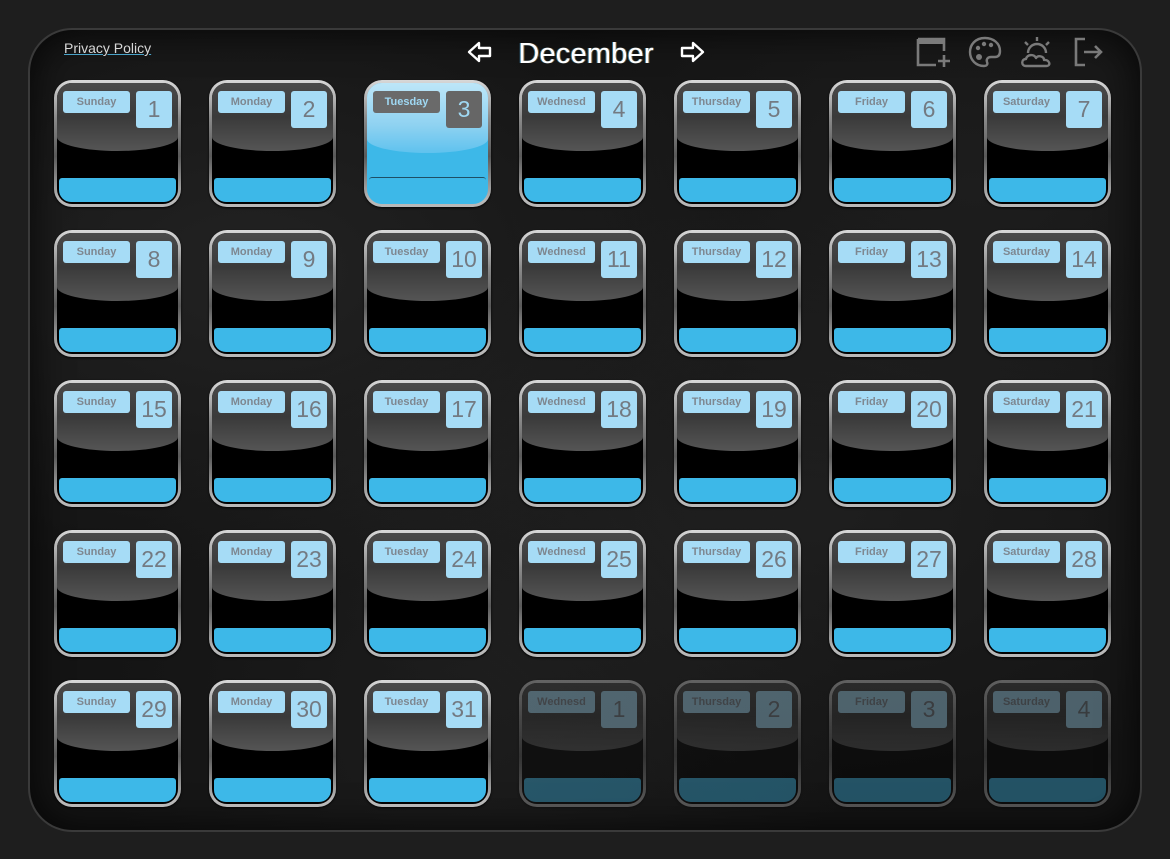 This screenshot has width=1170, height=859. I want to click on day-tile: Monday 23, so click(272, 593).